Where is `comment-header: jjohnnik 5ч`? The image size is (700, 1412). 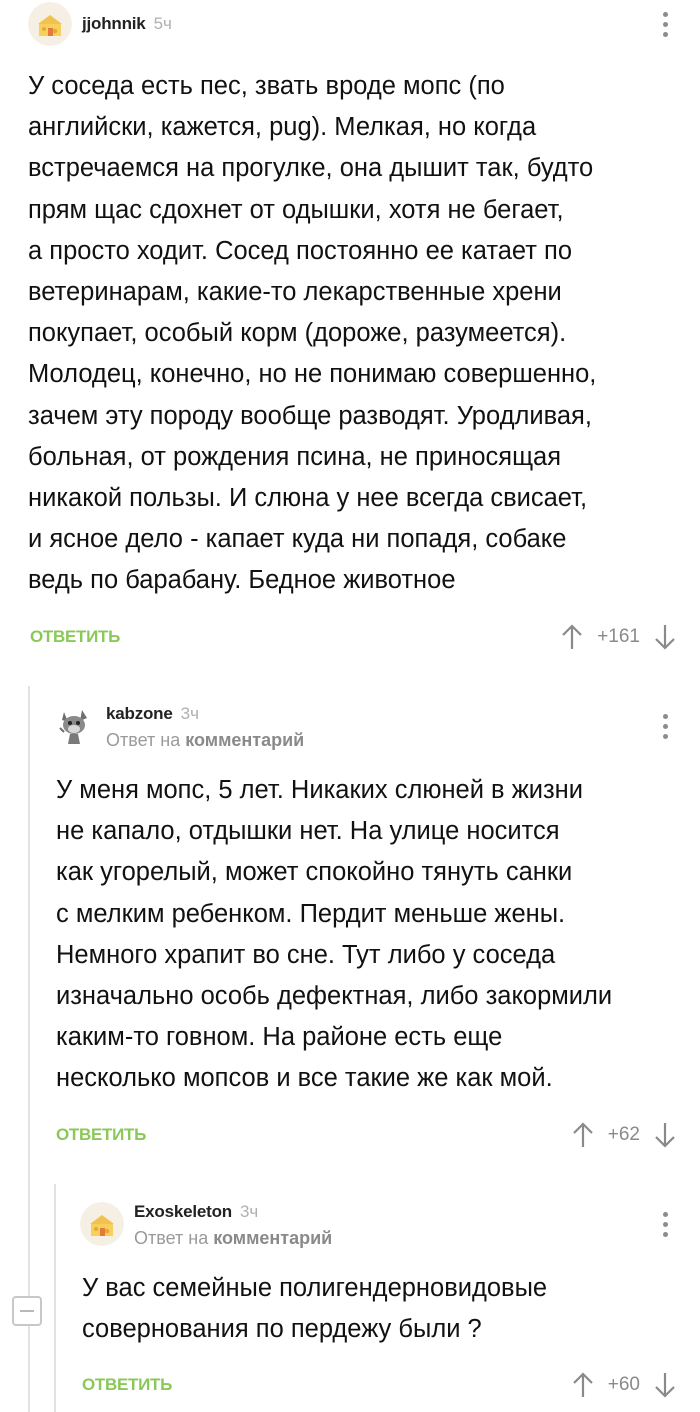 comment-header: jjohnnik 5ч is located at coordinates (100, 24).